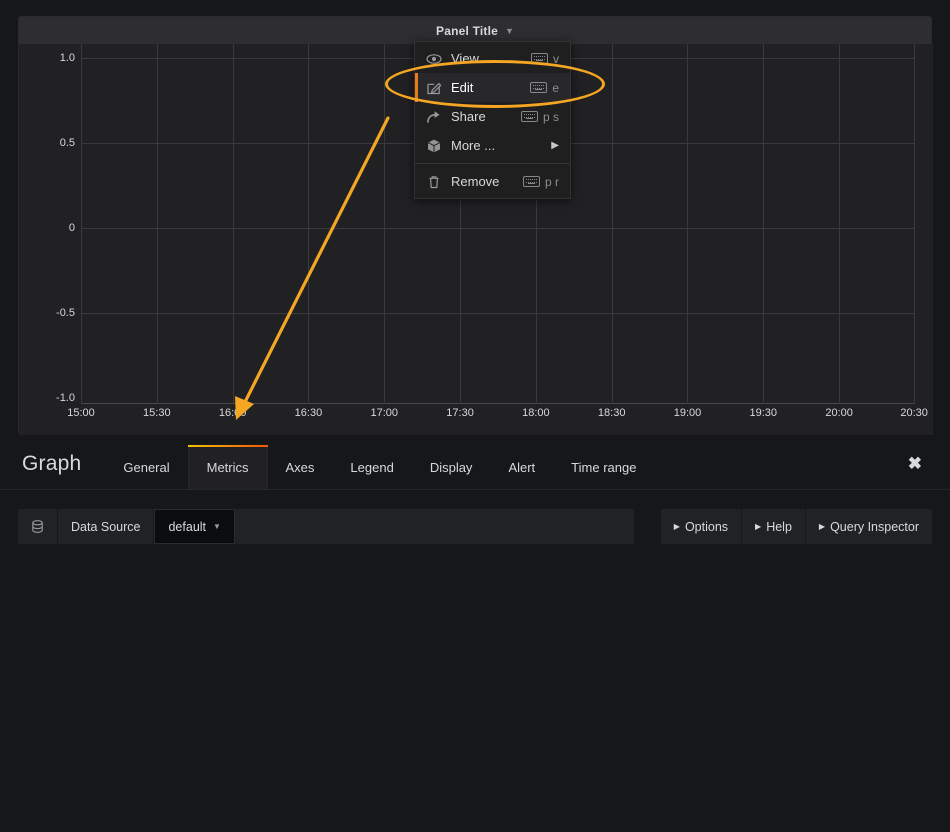  Describe the element at coordinates (434, 526) in the screenshot. I see `datasource-row-filler` at that location.